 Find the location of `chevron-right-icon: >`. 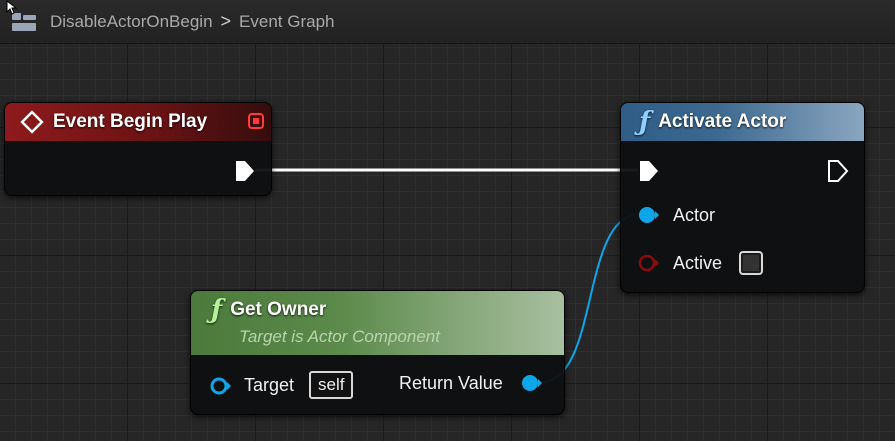

chevron-right-icon: > is located at coordinates (226, 21).